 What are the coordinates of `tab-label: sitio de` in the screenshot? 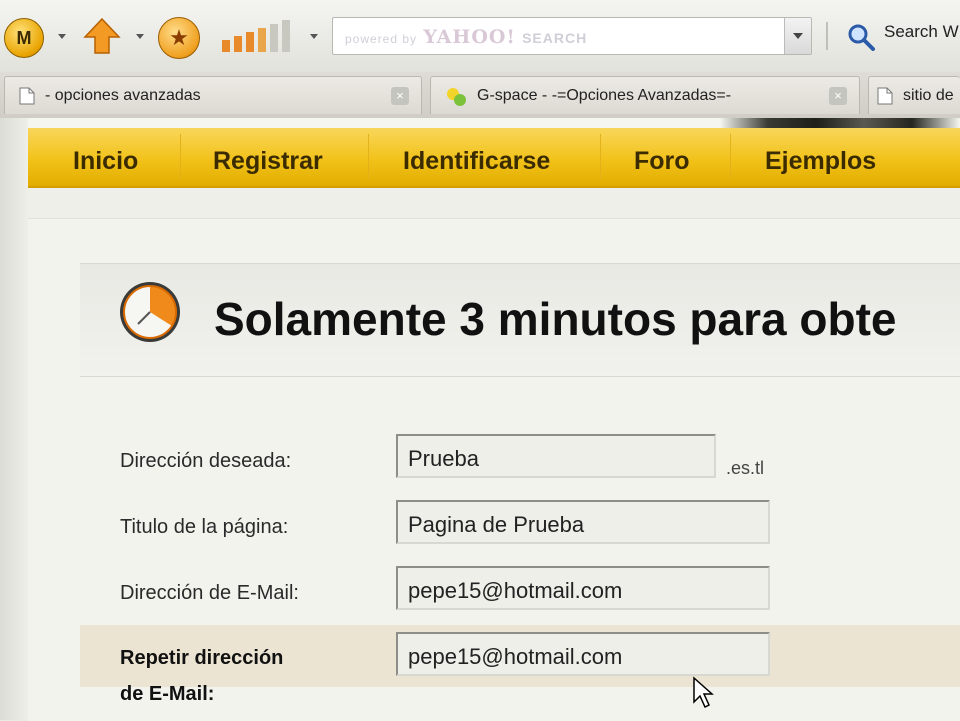 It's located at (928, 95).